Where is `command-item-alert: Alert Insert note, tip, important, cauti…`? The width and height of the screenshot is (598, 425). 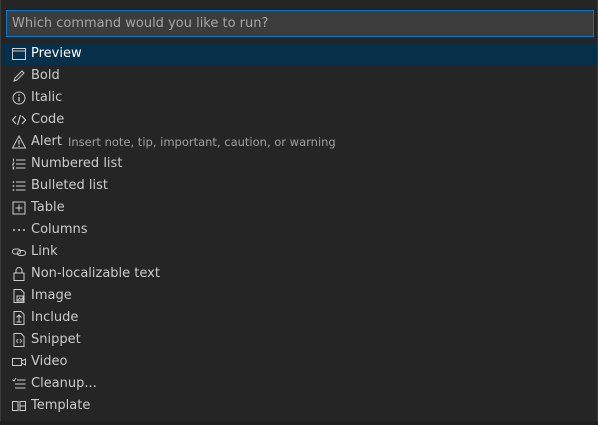
command-item-alert: Alert Insert note, tip, important, cauti… is located at coordinates (299, 142).